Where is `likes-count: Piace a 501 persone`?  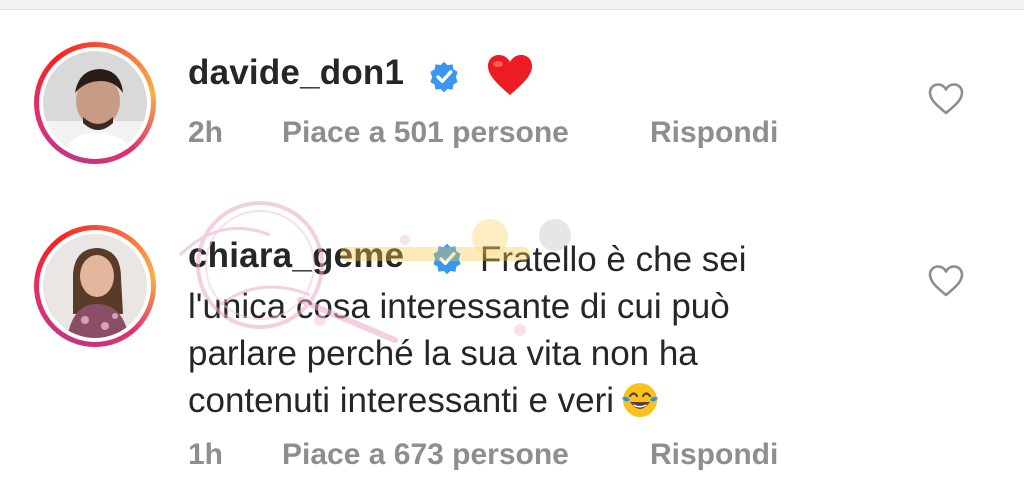 likes-count: Piace a 501 persone is located at coordinates (466, 133).